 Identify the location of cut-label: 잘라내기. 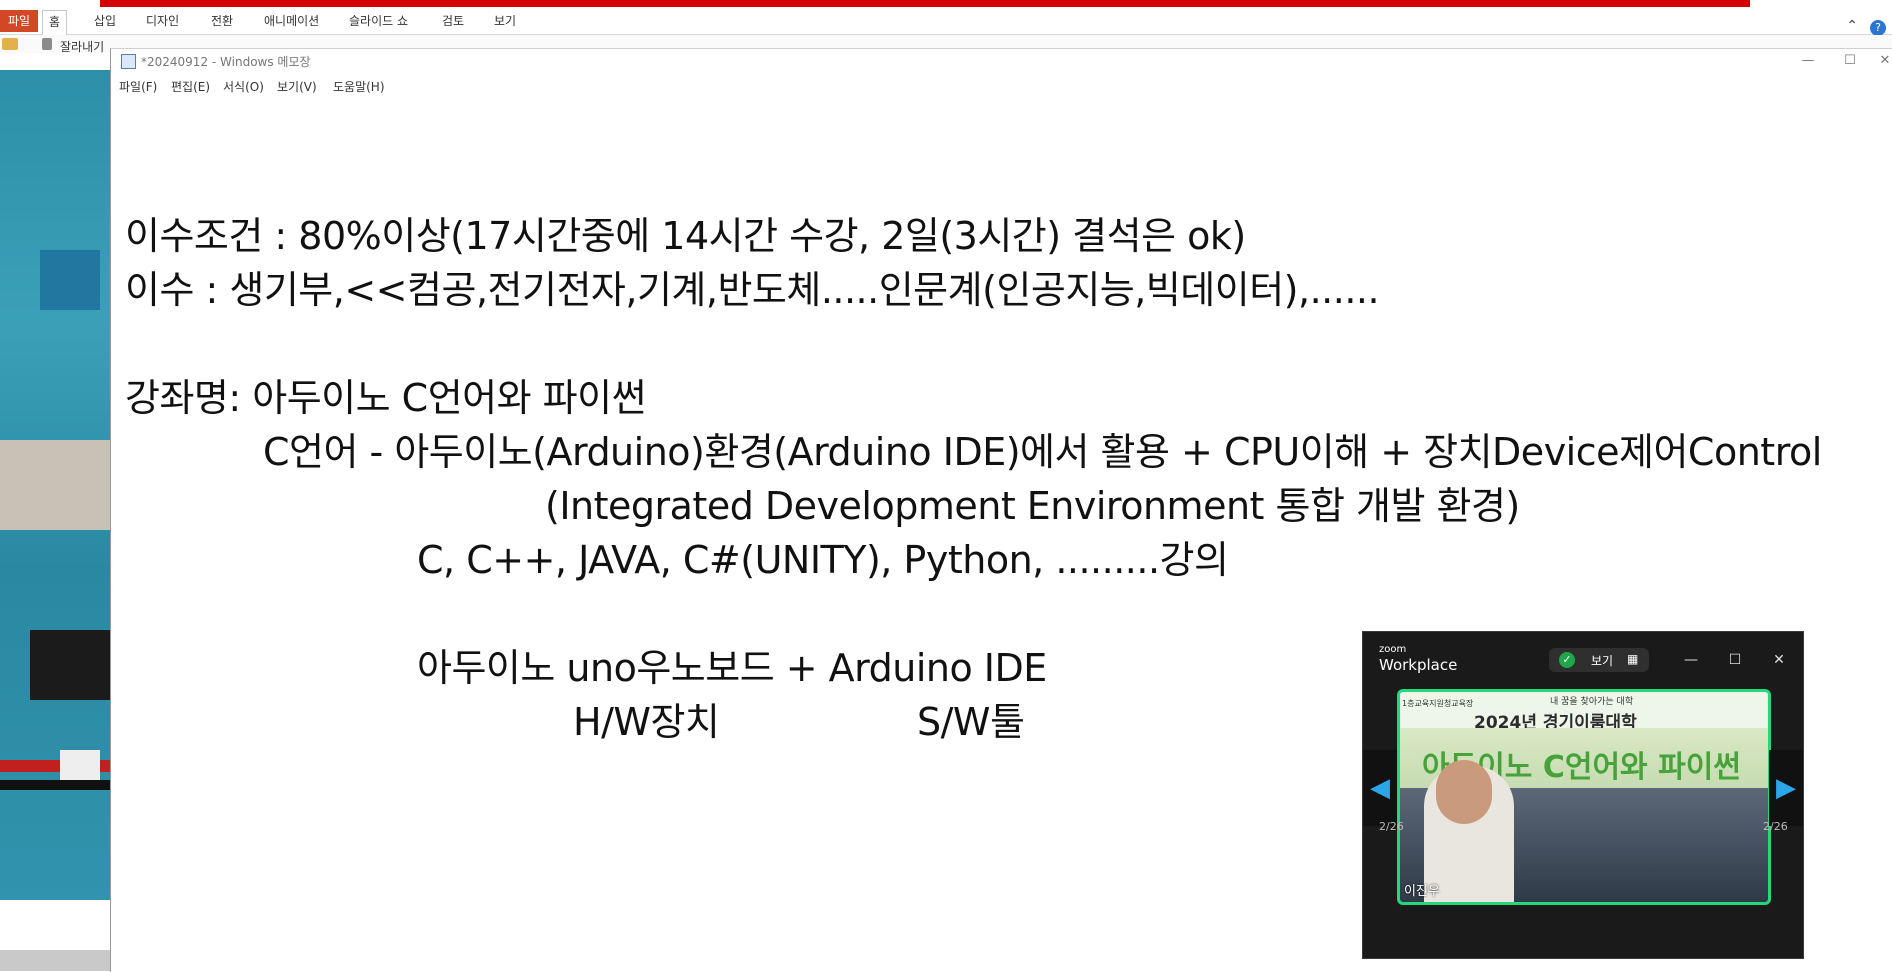
(82, 46).